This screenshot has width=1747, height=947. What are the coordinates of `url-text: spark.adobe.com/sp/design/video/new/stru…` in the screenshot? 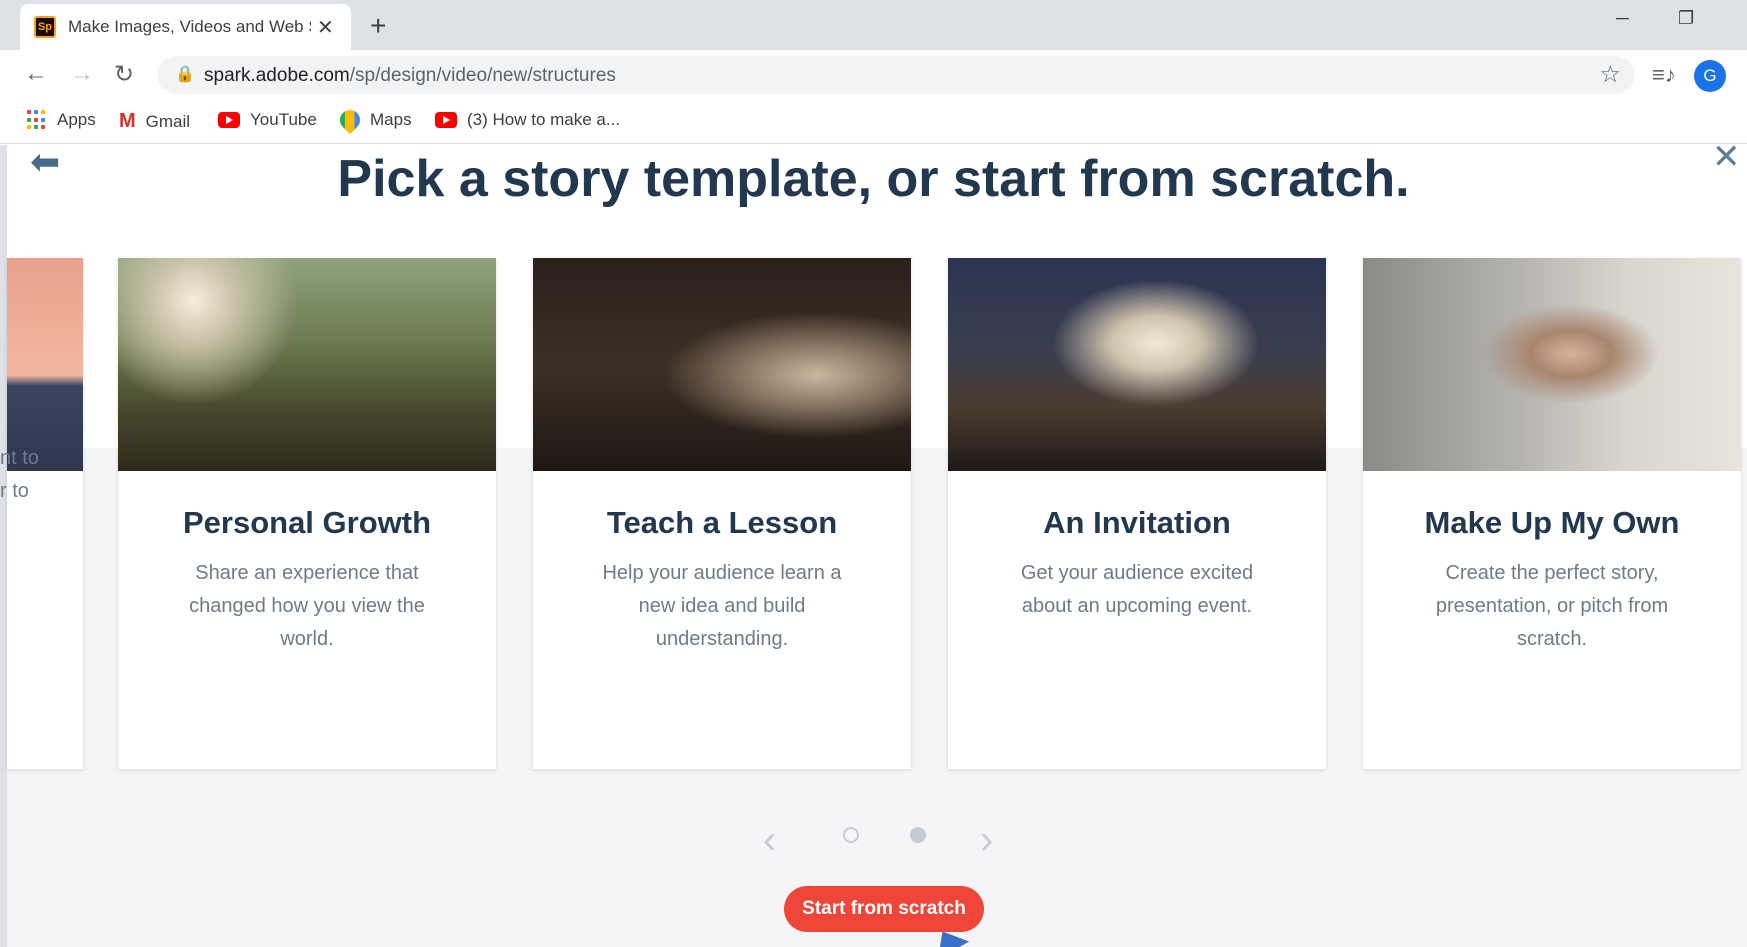 It's located at (410, 75).